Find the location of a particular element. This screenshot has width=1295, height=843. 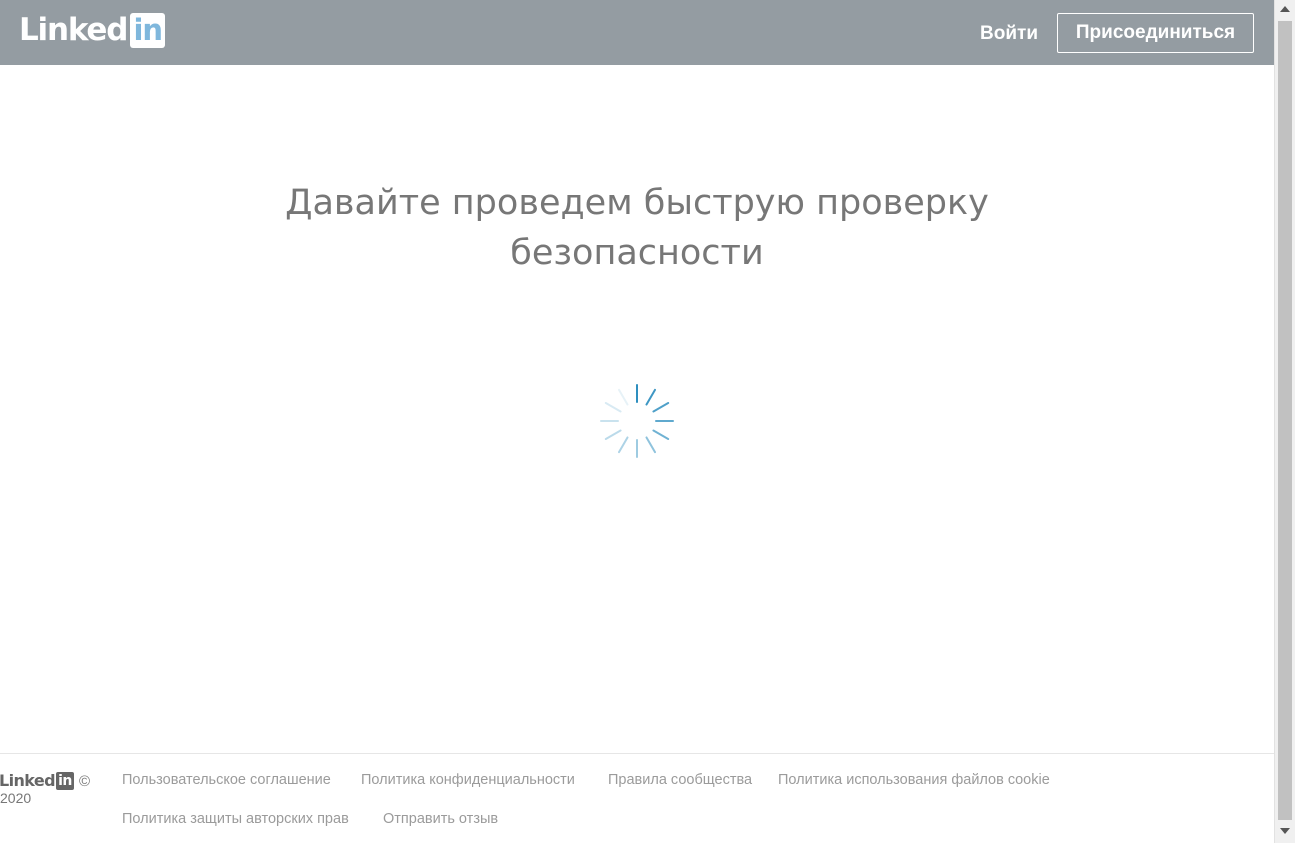

copyright-year: 2020 is located at coordinates (16, 798).